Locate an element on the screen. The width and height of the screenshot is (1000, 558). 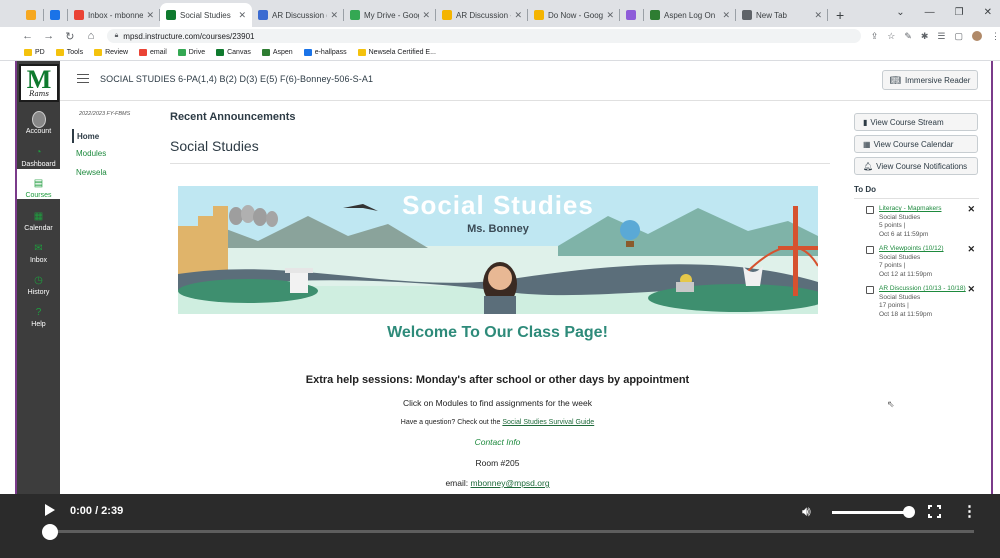
global-nav-calendar: ▦ Calendar is located at coordinates (38, 217).